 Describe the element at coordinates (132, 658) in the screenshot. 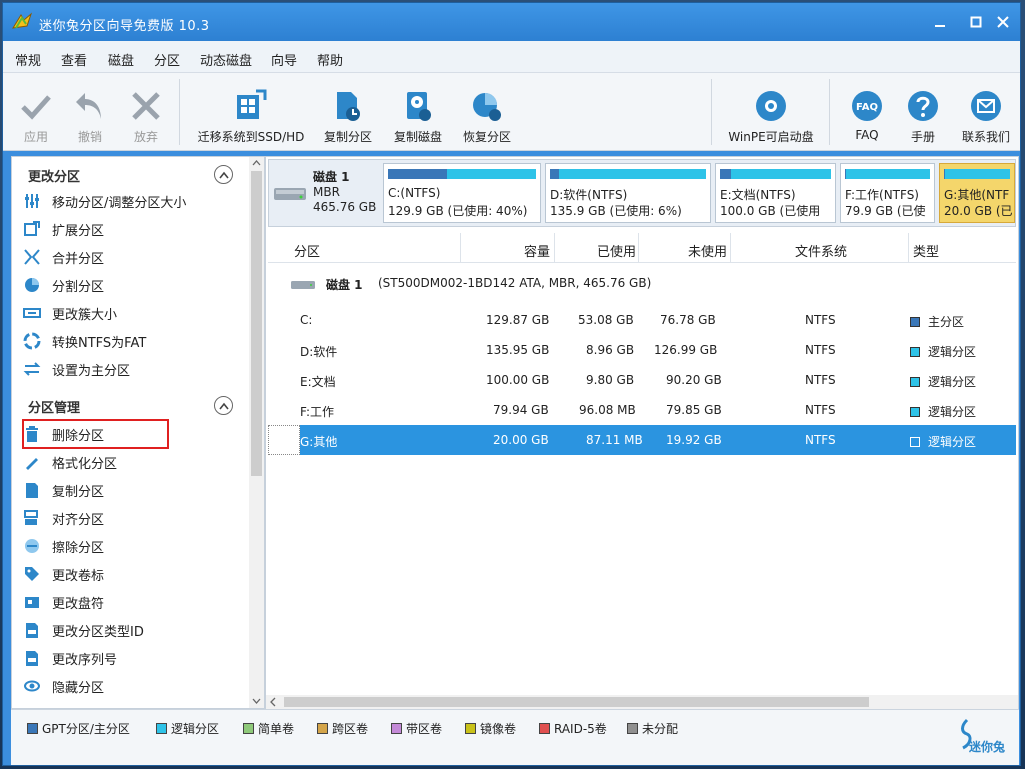

I see `sidebar-item-change-serial: 更改序列号` at that location.